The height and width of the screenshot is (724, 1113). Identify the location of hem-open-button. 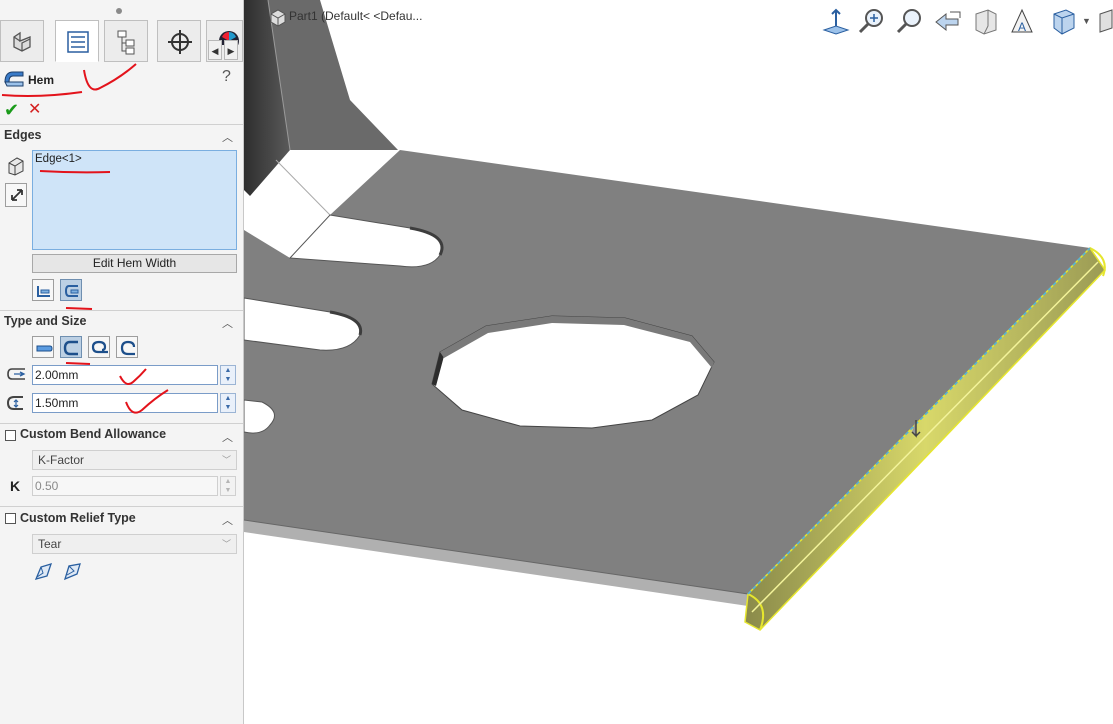
(71, 347).